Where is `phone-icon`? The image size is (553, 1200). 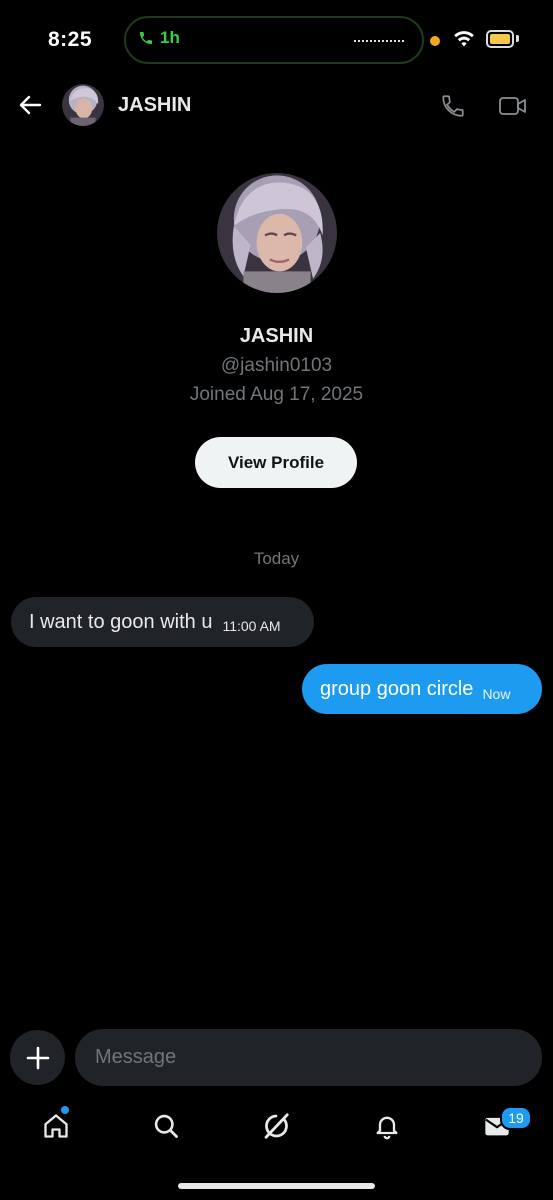 phone-icon is located at coordinates (453, 106).